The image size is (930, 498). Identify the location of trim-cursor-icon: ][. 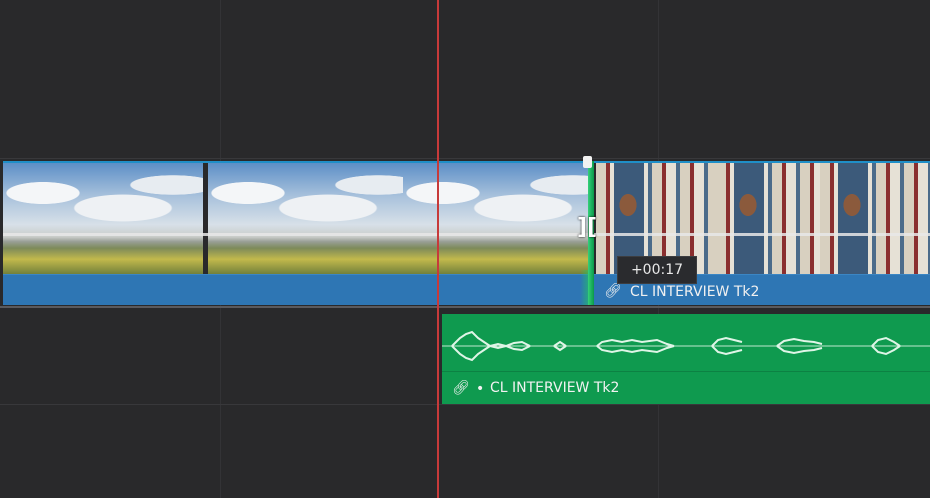
(587, 227).